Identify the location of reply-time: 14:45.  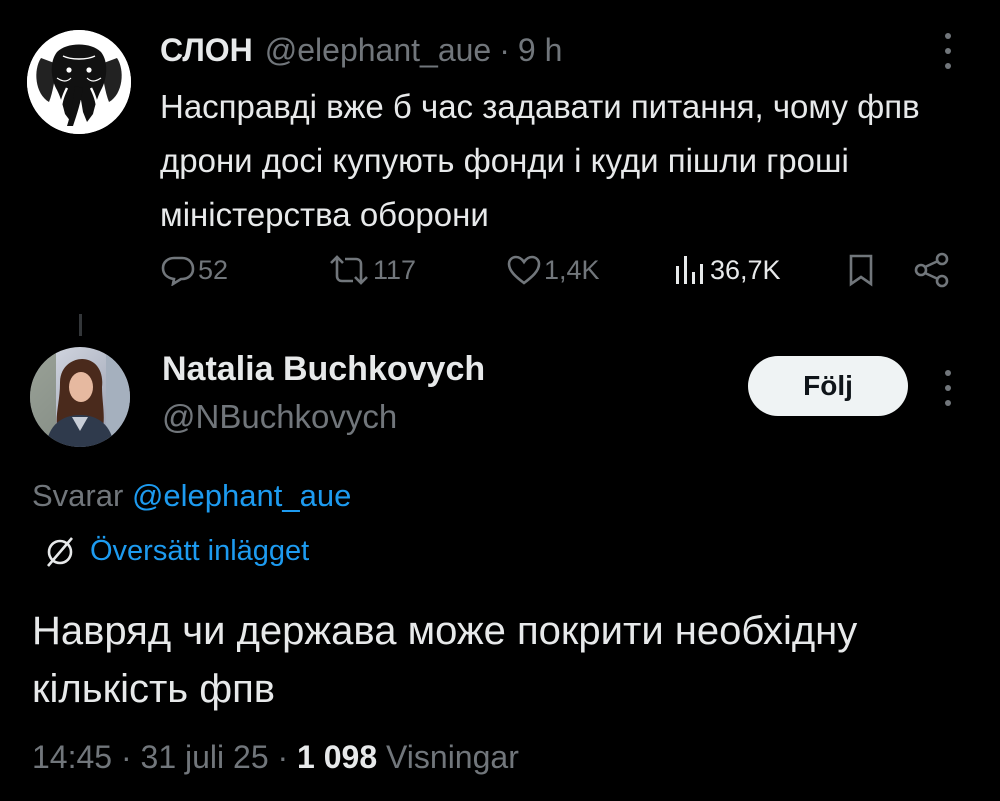
(72, 757).